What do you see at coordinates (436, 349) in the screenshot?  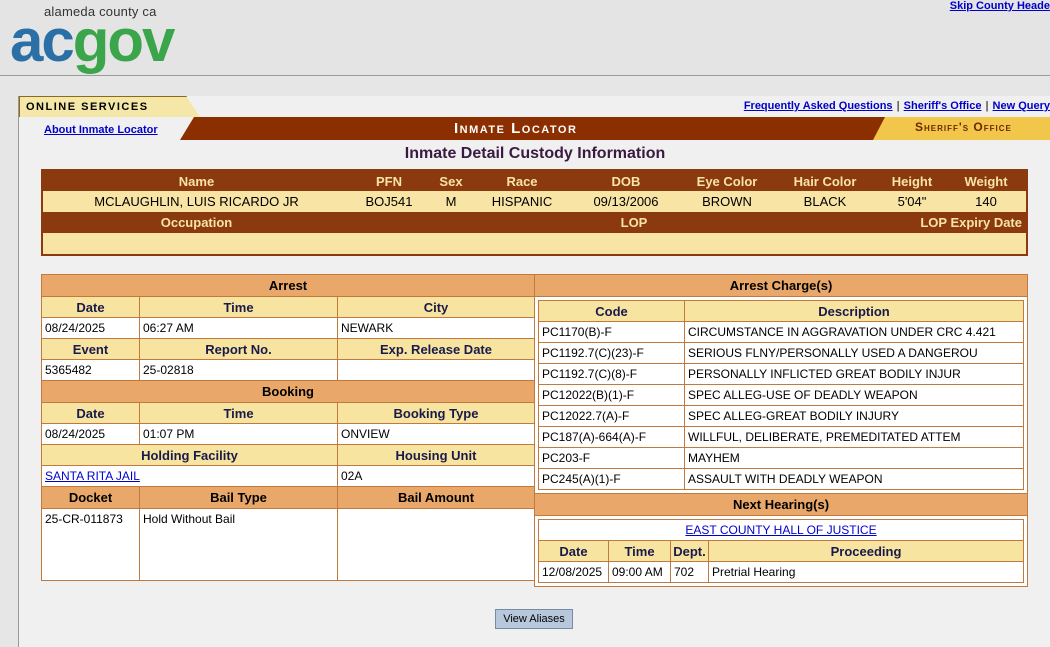 I see `exp-release-header: Exp. Release Date` at bounding box center [436, 349].